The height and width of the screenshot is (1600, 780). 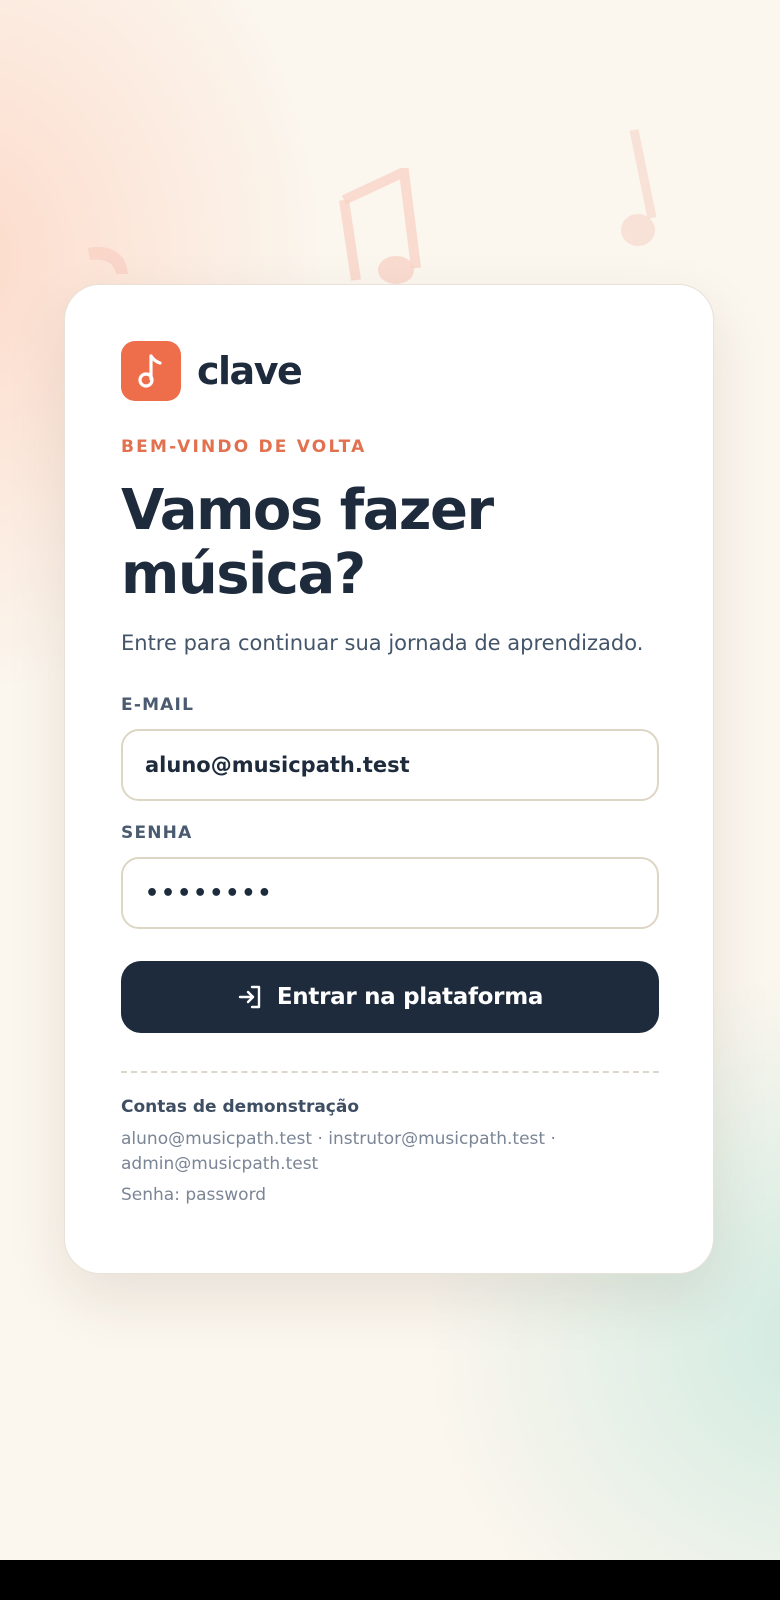 I want to click on demo-password-hint: Senha: password, so click(x=194, y=1195).